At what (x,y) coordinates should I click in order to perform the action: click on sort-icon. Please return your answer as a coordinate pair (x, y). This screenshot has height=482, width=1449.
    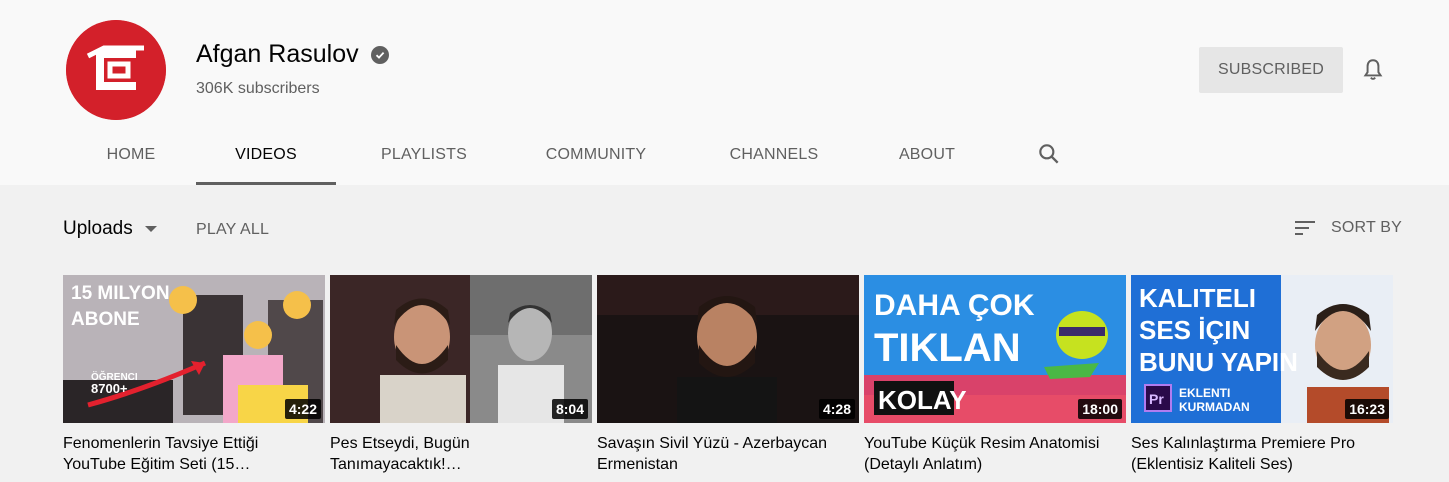
    Looking at the image, I should click on (1305, 228).